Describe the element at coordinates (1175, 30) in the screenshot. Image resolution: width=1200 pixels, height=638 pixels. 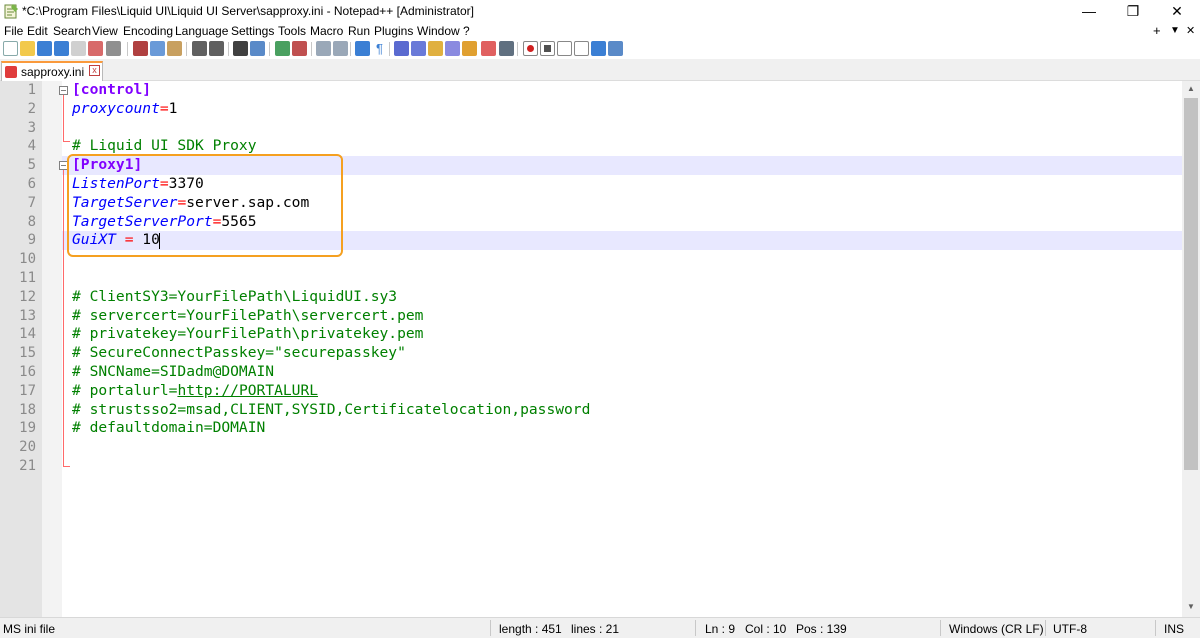
I see `tab-list-dropdown-icon: ▼` at that location.